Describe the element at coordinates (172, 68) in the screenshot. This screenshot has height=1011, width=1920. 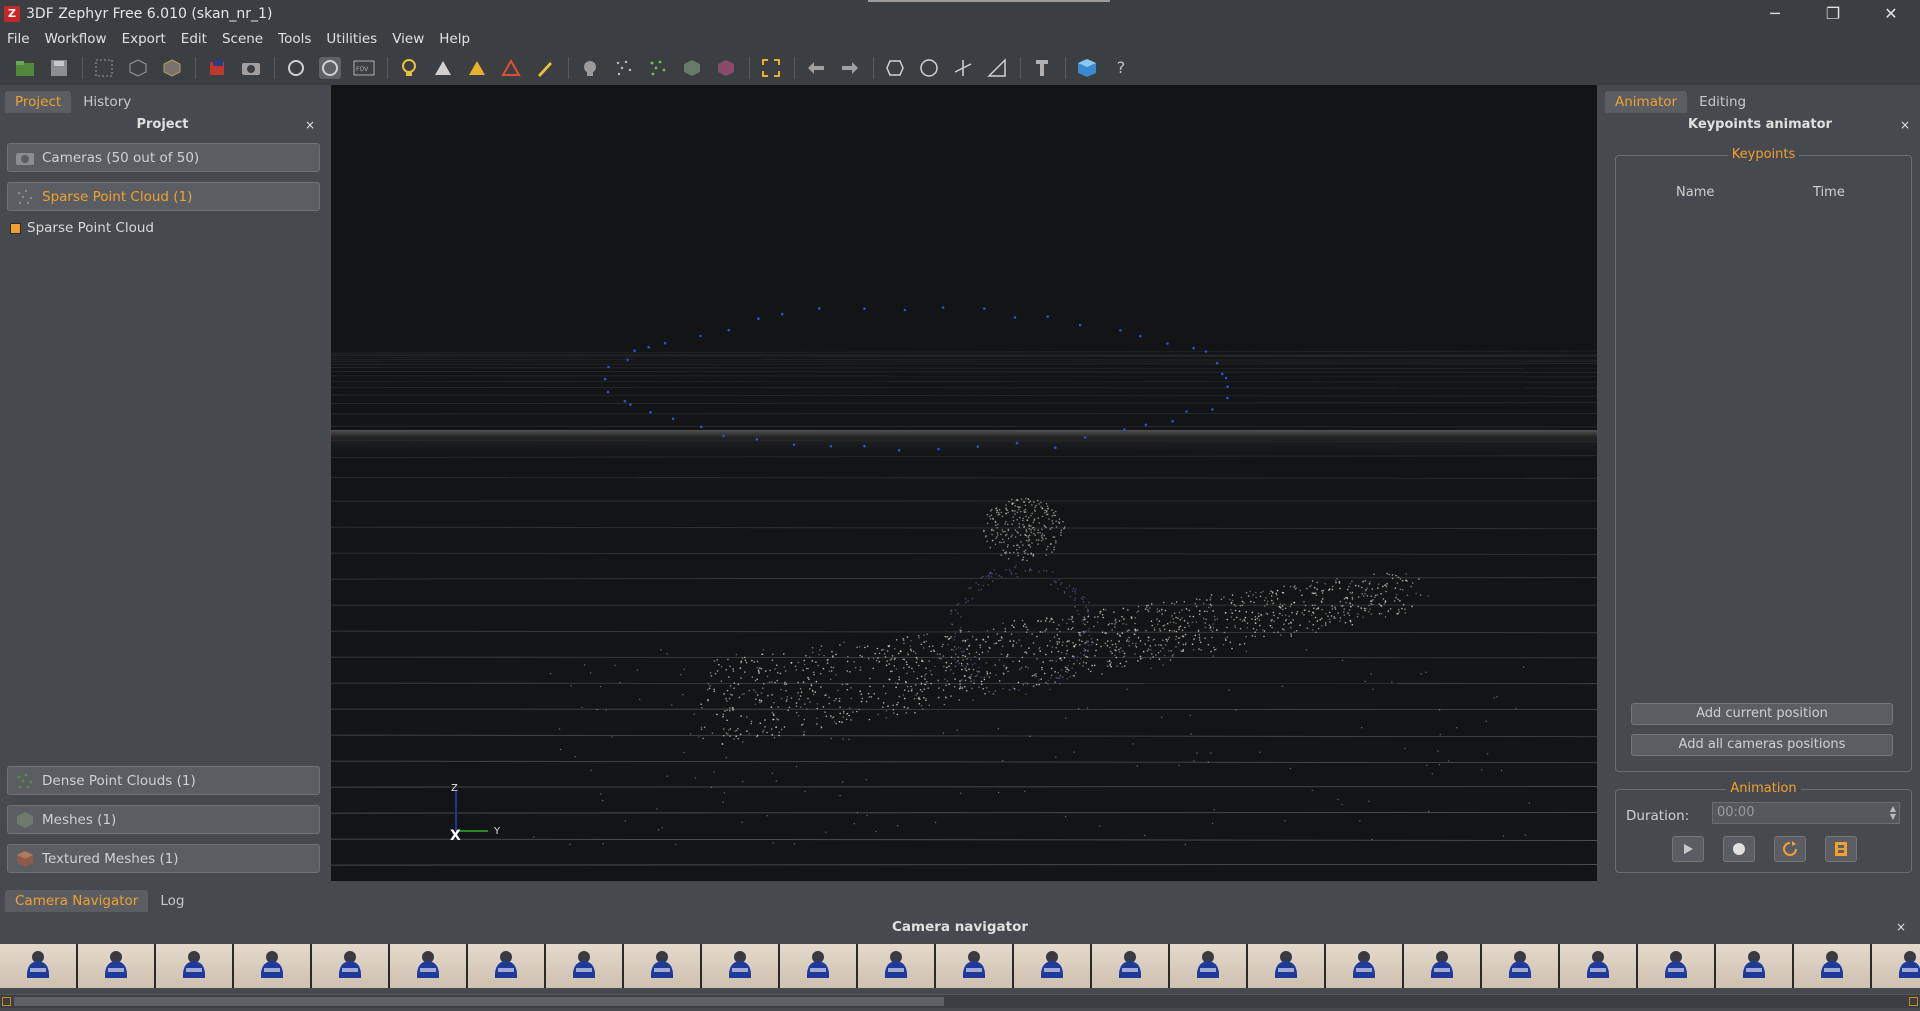
I see `cube-alt-icon` at that location.